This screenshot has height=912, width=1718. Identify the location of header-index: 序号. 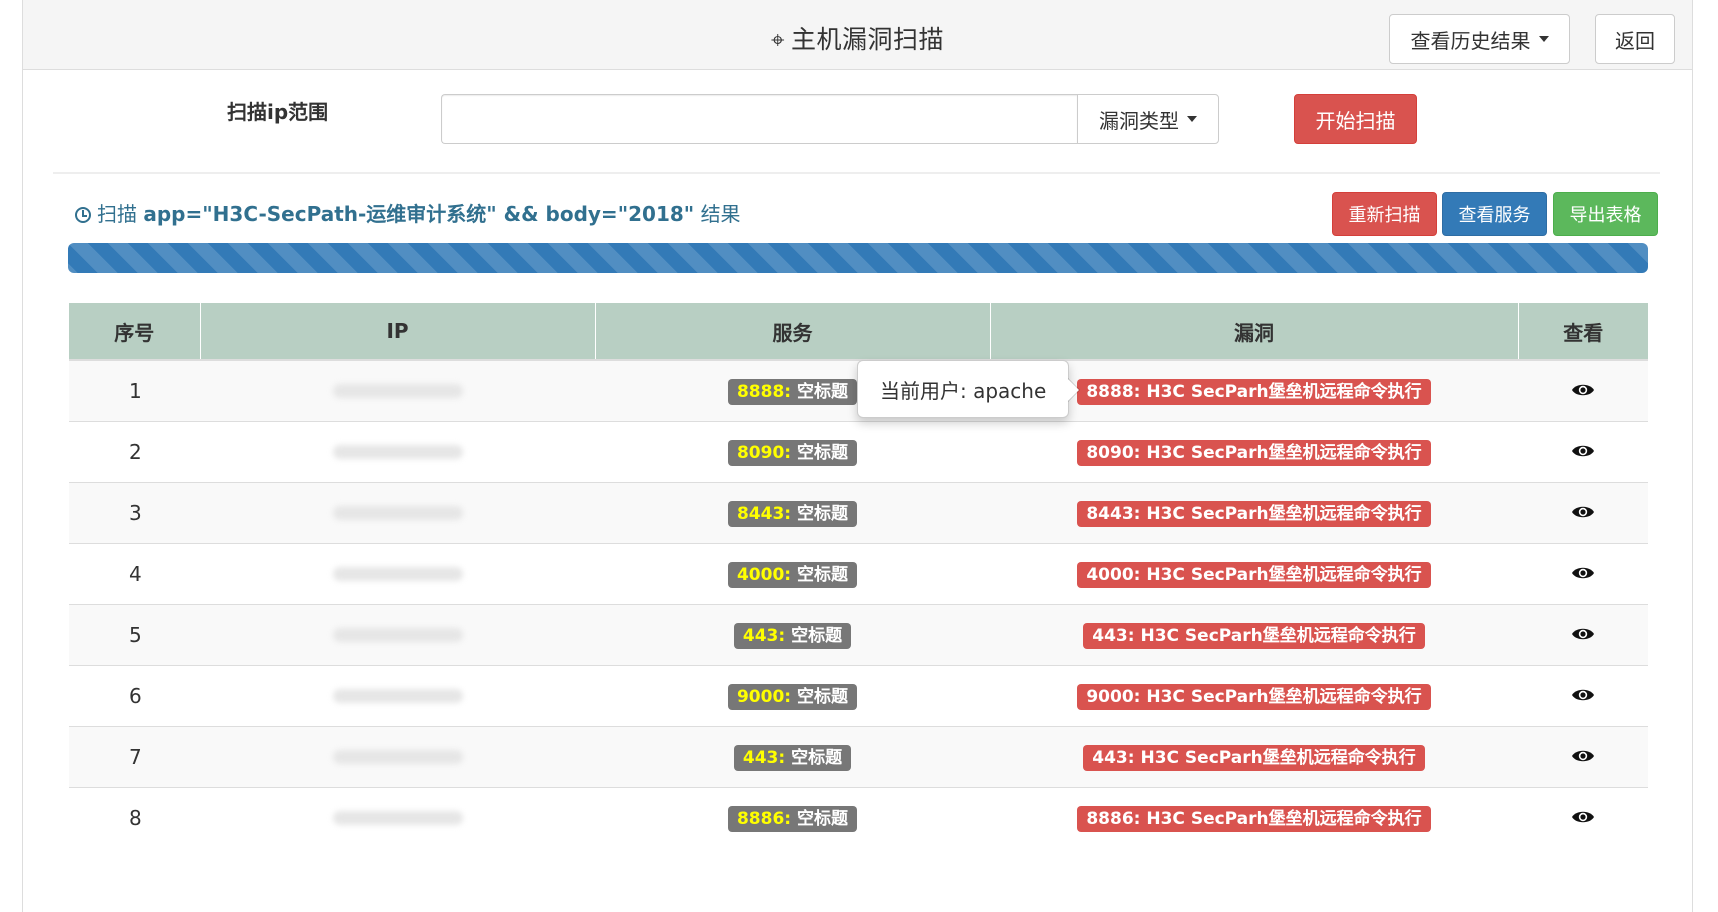
(135, 332).